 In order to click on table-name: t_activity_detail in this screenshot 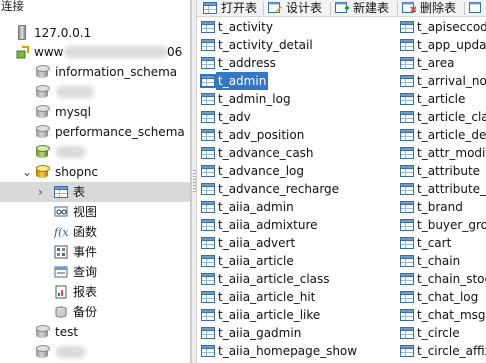, I will do `click(265, 45)`.